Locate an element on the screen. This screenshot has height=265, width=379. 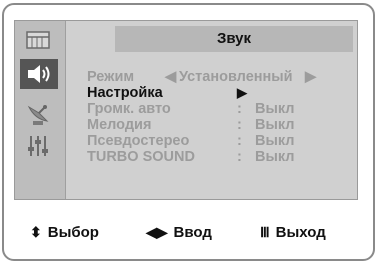
hint-enter: ◀▶ Ввод is located at coordinates (179, 232).